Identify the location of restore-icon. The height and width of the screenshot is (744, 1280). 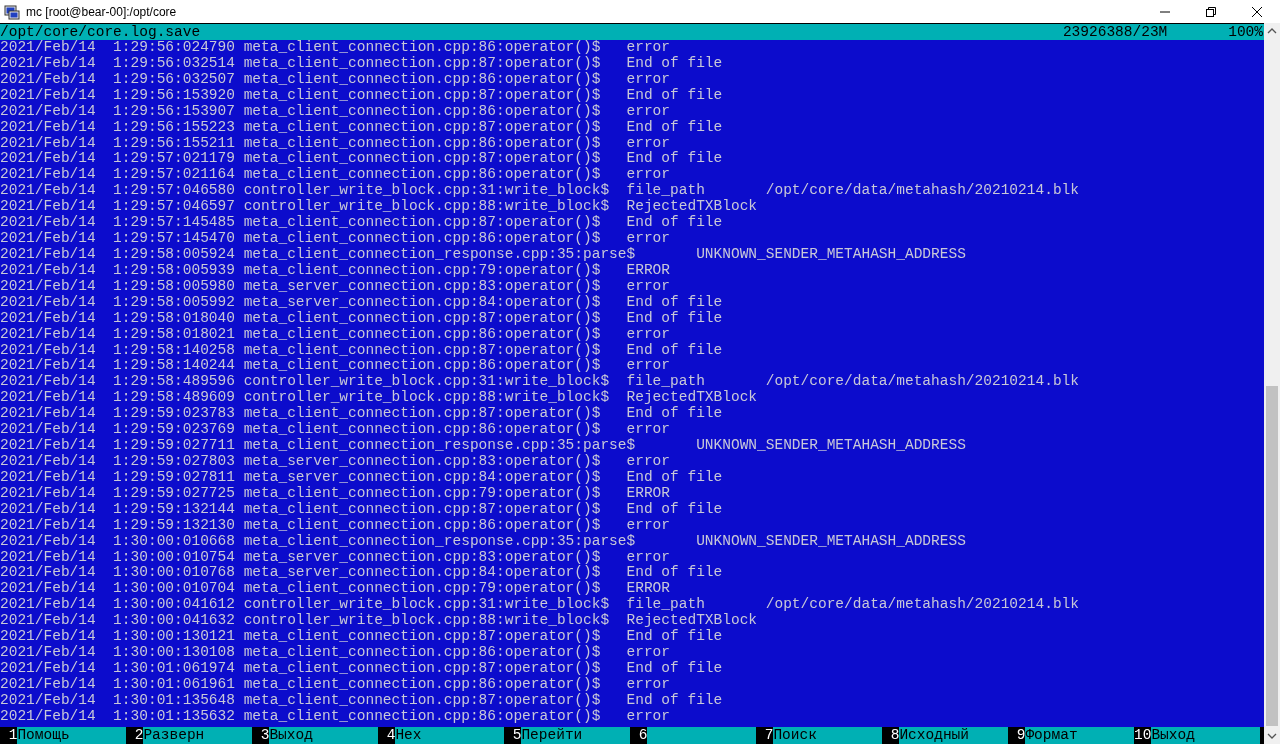
(1211, 11).